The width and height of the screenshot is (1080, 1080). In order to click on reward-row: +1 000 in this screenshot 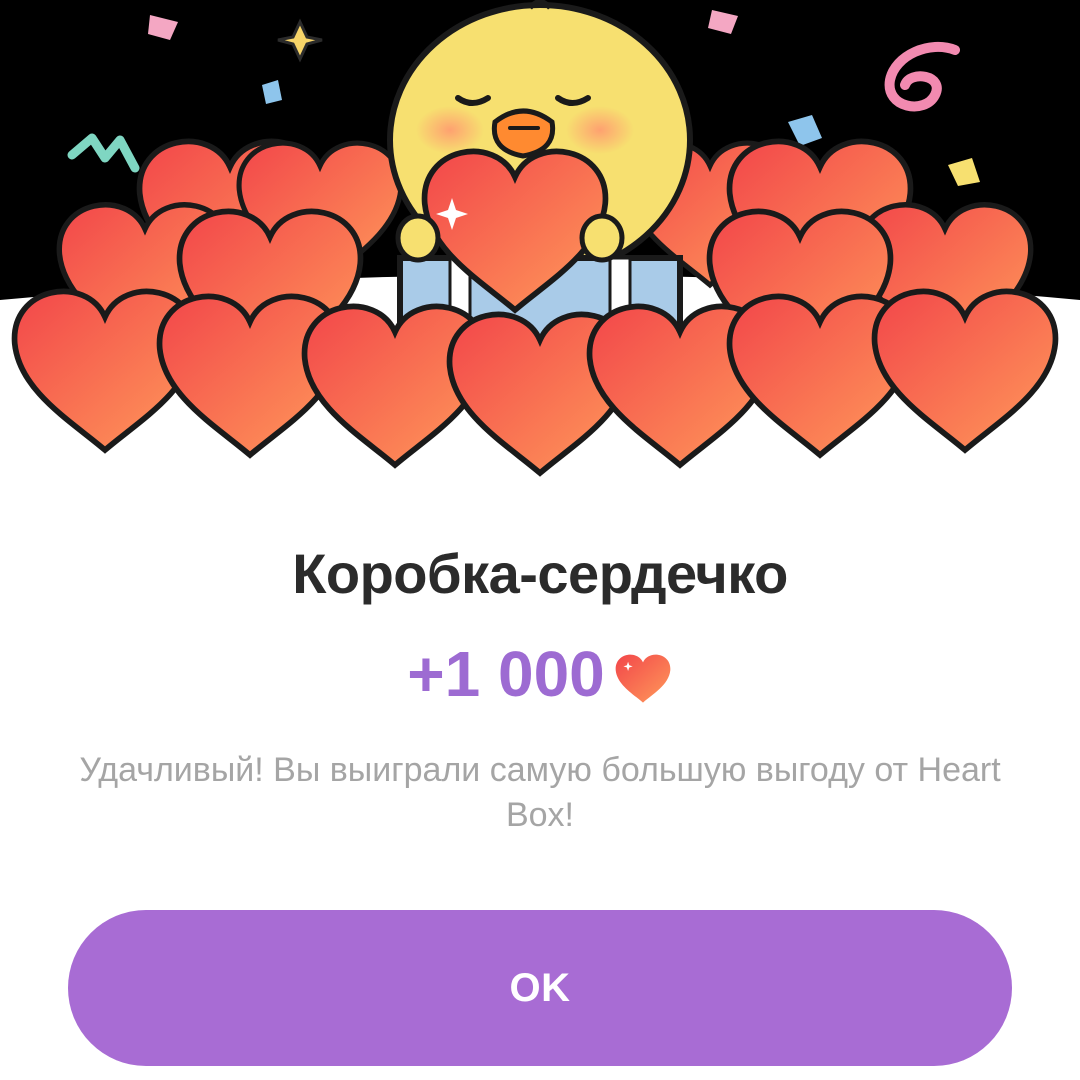, I will do `click(540, 674)`.